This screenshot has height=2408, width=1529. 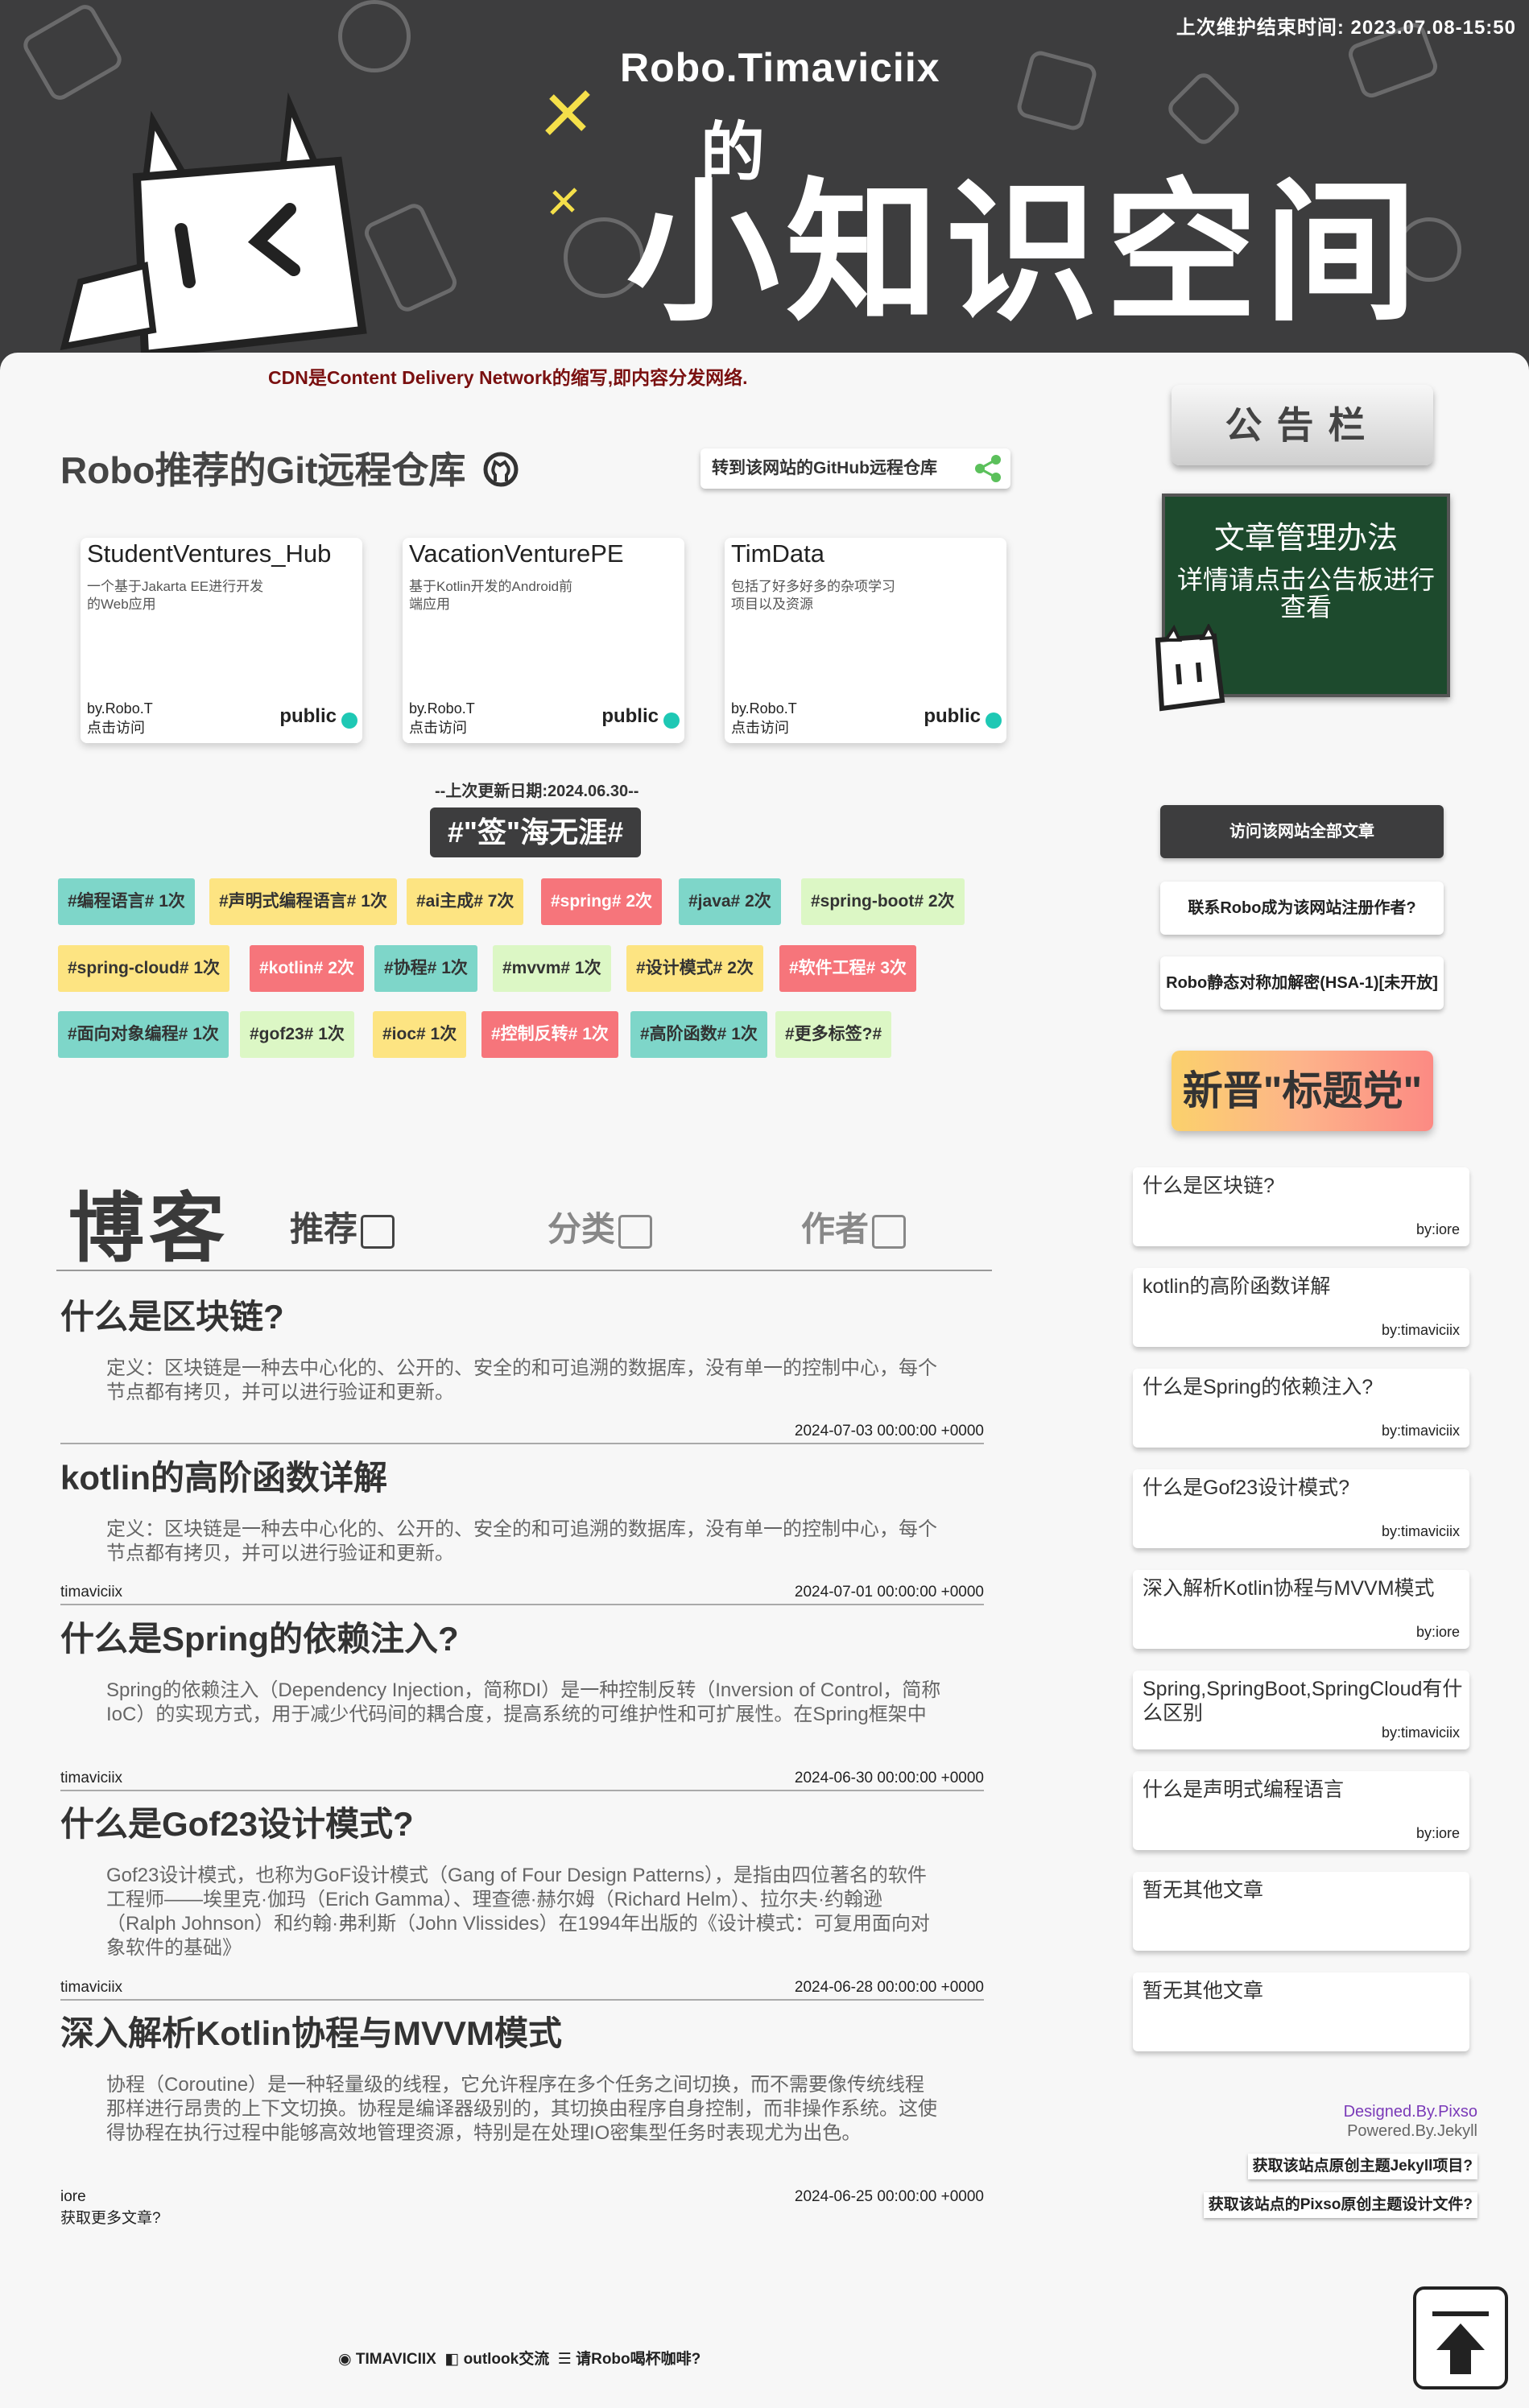 I want to click on tag-chip: #协程# 1次, so click(x=425, y=968).